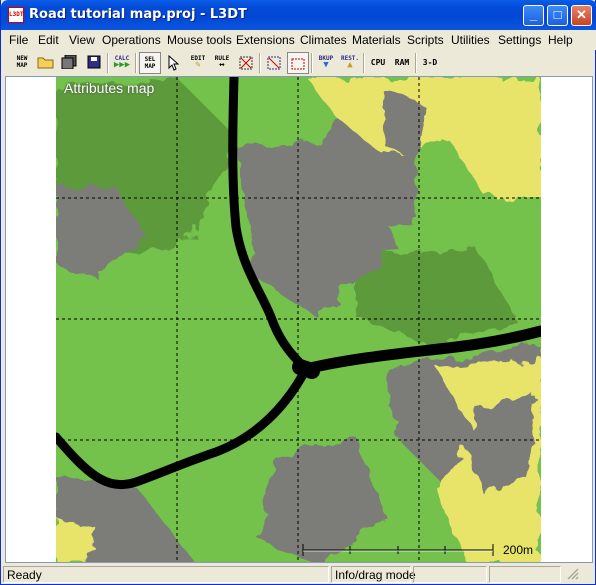 This screenshot has height=585, width=596. I want to click on menu-settings: Settings, so click(519, 40).